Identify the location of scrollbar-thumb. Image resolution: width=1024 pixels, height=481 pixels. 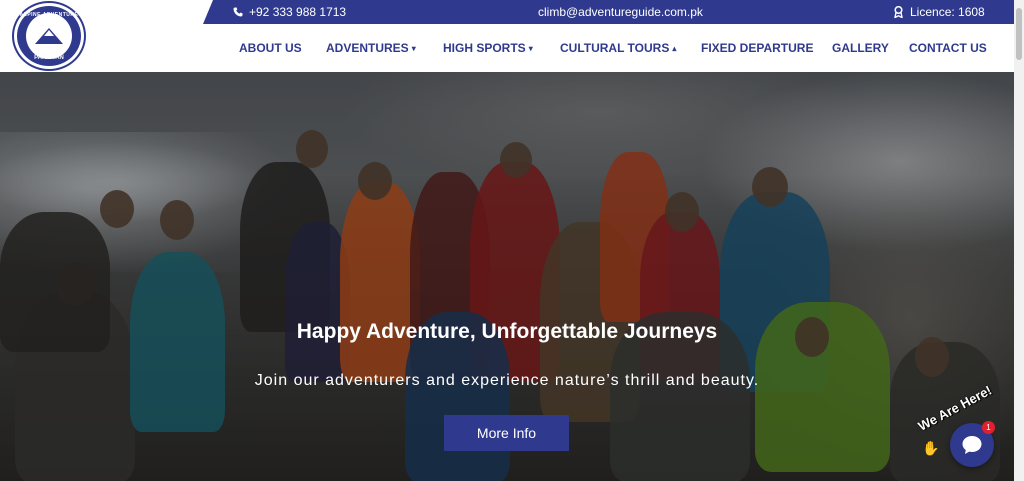
(1019, 34).